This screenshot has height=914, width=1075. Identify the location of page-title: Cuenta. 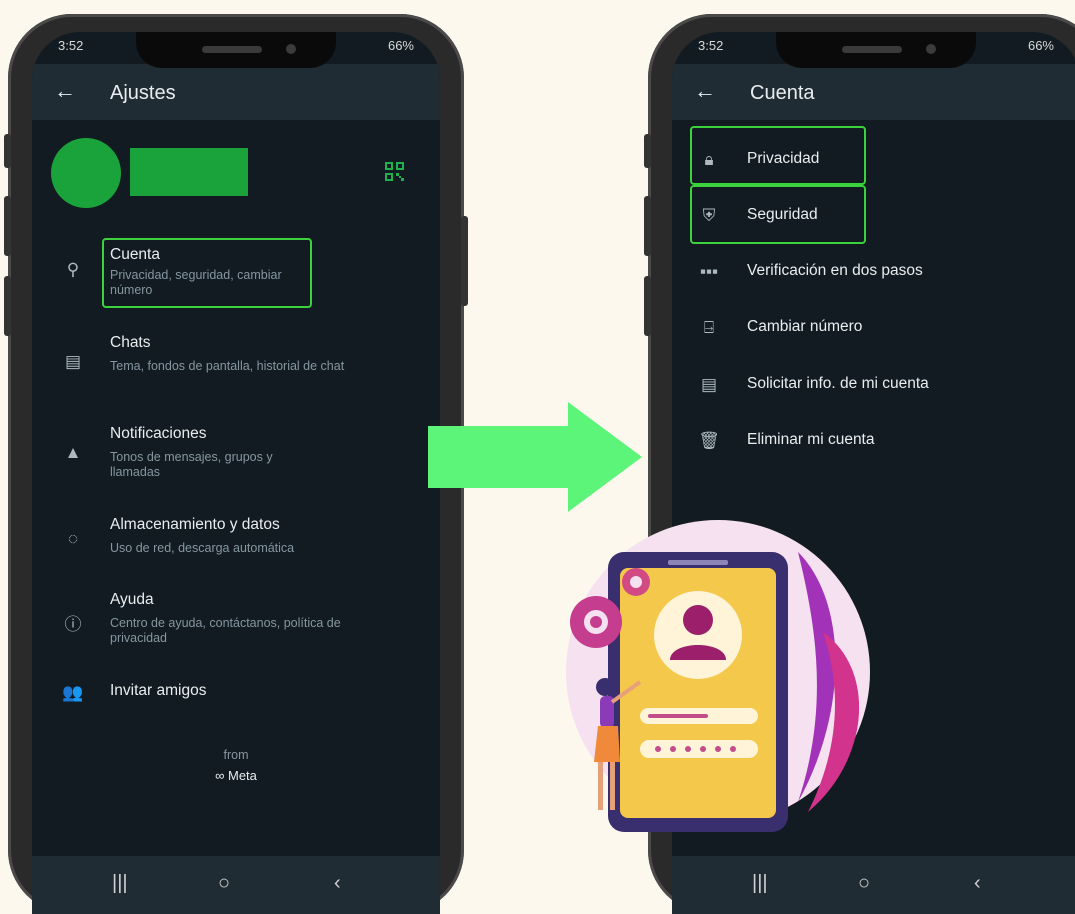
(782, 93).